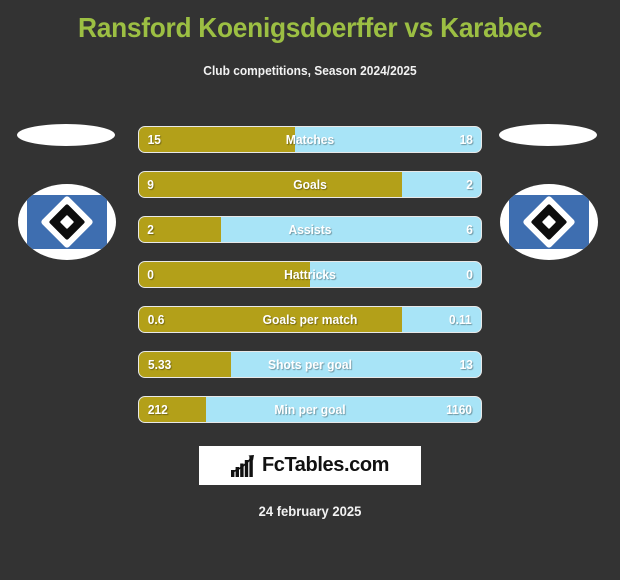 The width and height of the screenshot is (620, 580). What do you see at coordinates (242, 465) in the screenshot?
I see `bar-chart-growth-icon` at bounding box center [242, 465].